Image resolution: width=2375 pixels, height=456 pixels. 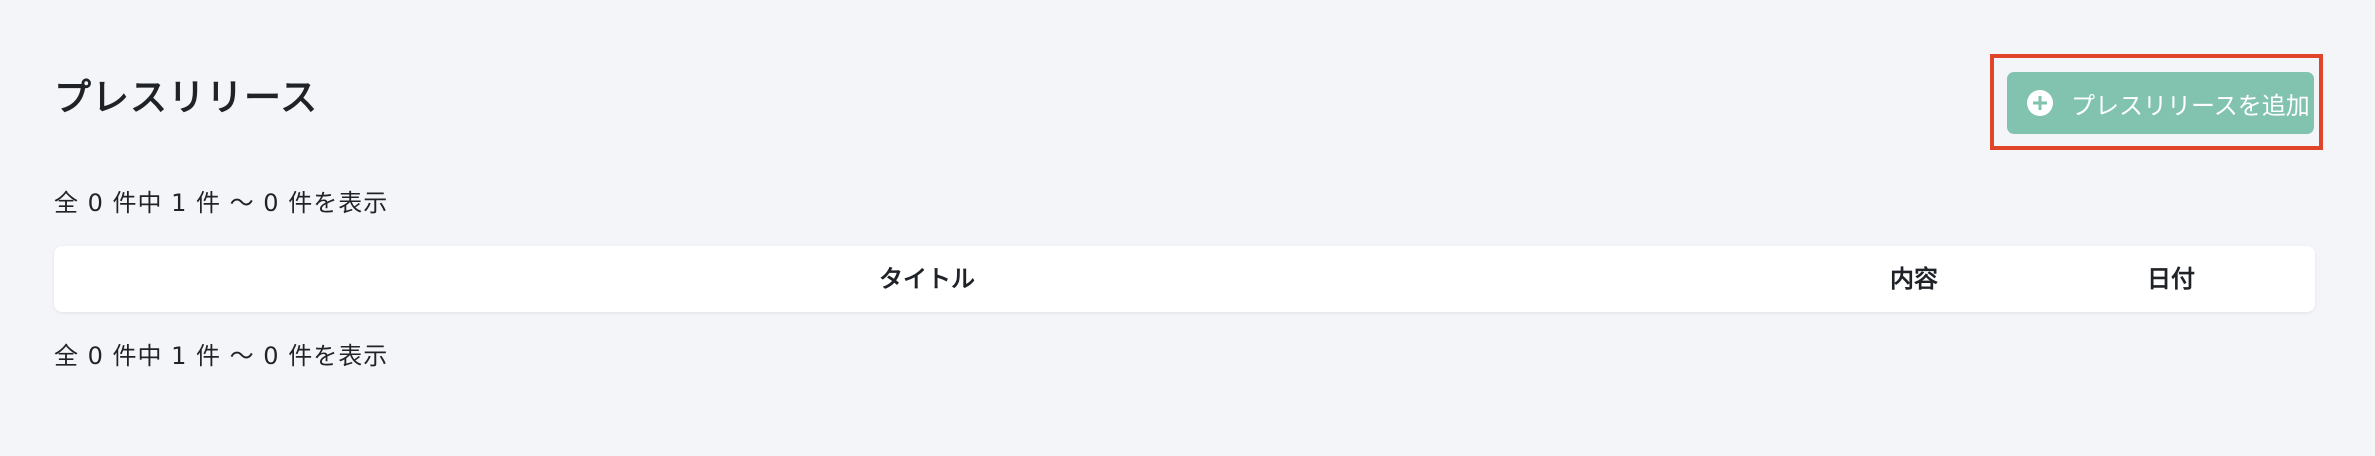 What do you see at coordinates (2171, 279) in the screenshot?
I see `column-header-date: 日付` at bounding box center [2171, 279].